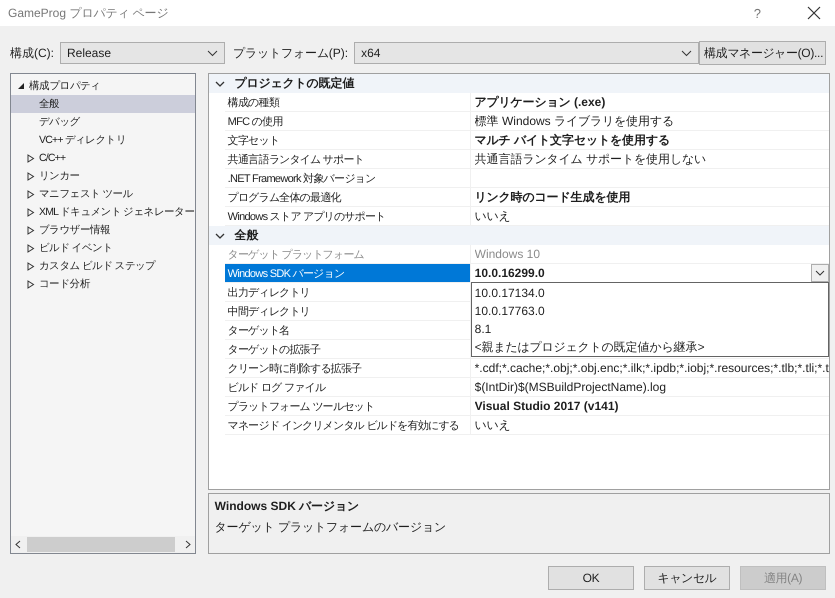  I want to click on property-name: 共通言語ランタイム サポート, so click(347, 159).